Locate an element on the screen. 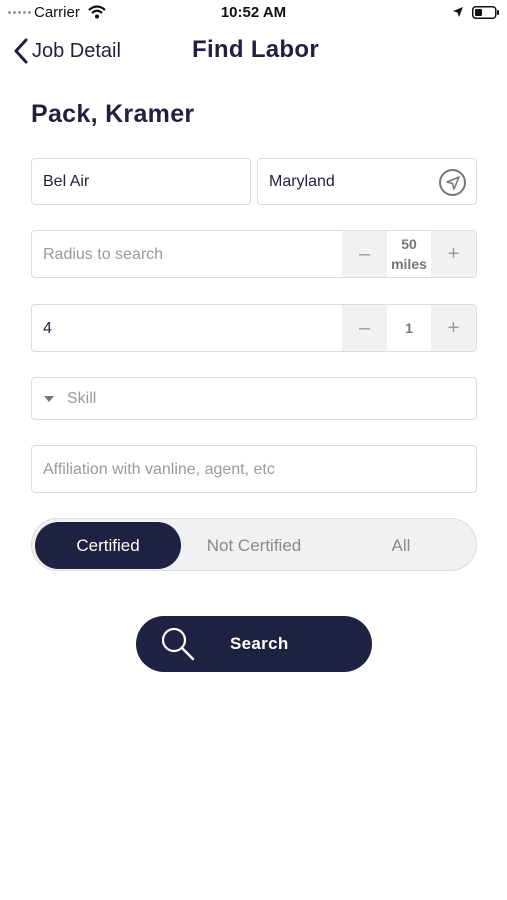 The width and height of the screenshot is (507, 900). radius-value: 50 miles is located at coordinates (409, 254).